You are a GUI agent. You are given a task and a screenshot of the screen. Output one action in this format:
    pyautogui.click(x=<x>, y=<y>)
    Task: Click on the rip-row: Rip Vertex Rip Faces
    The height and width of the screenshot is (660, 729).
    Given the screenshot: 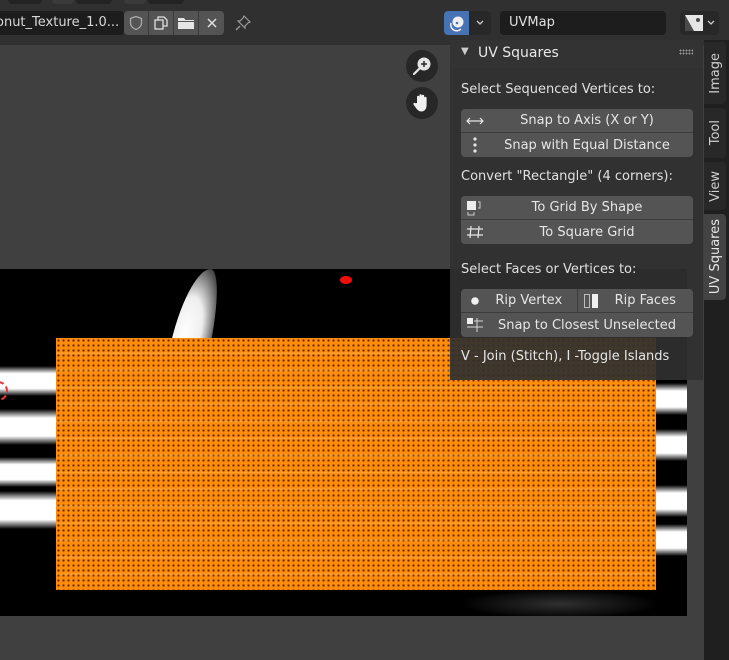 What is the action you would take?
    pyautogui.click(x=577, y=301)
    